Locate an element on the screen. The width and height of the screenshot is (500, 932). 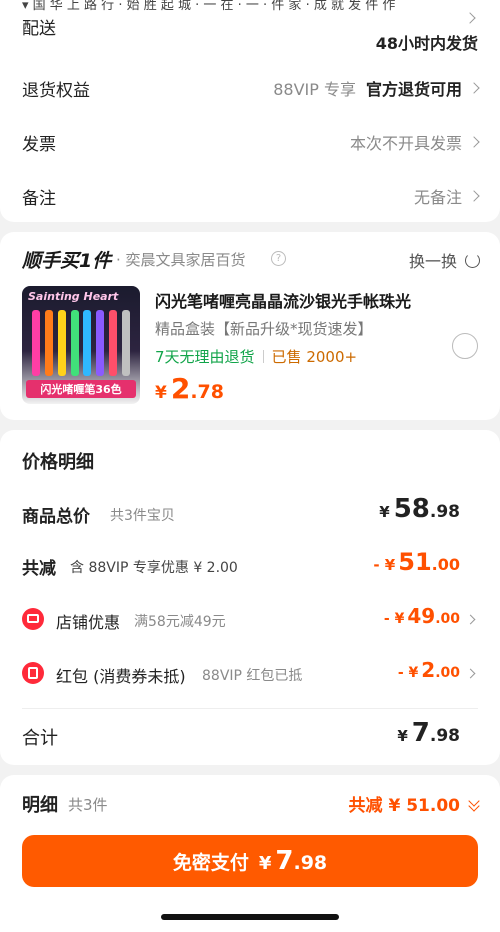
amount-integer: 2 is located at coordinates (428, 670).